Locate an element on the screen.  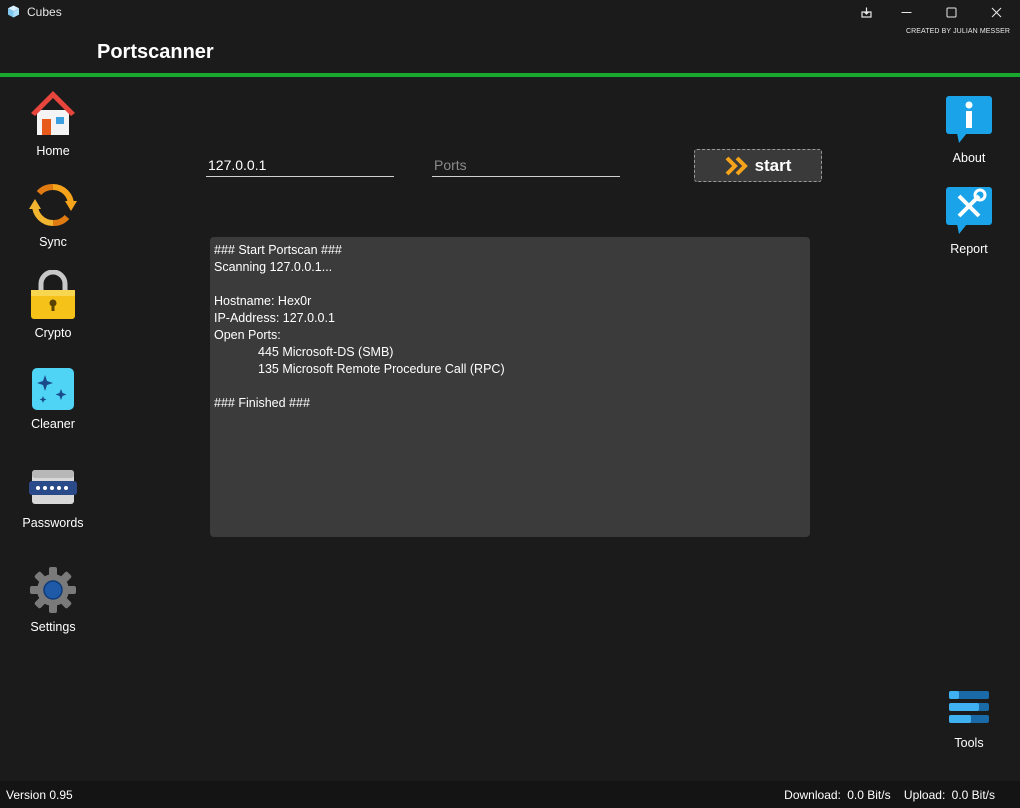
maximize-button is located at coordinates (951, 12).